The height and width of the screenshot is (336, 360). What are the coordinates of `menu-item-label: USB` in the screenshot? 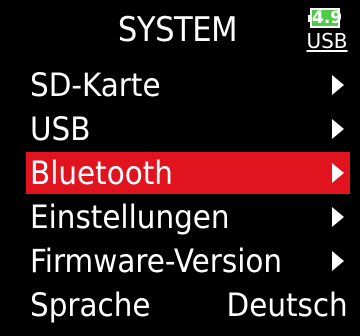 It's located at (60, 129).